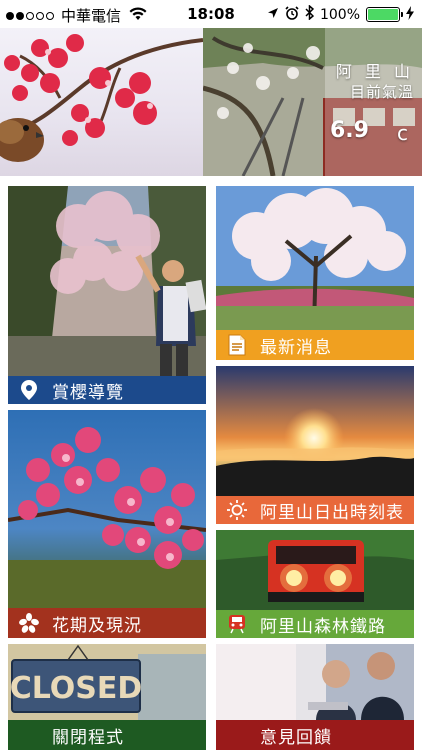 The image size is (422, 750). What do you see at coordinates (76, 688) in the screenshot?
I see `closed-sign-text: CLOSED` at bounding box center [76, 688].